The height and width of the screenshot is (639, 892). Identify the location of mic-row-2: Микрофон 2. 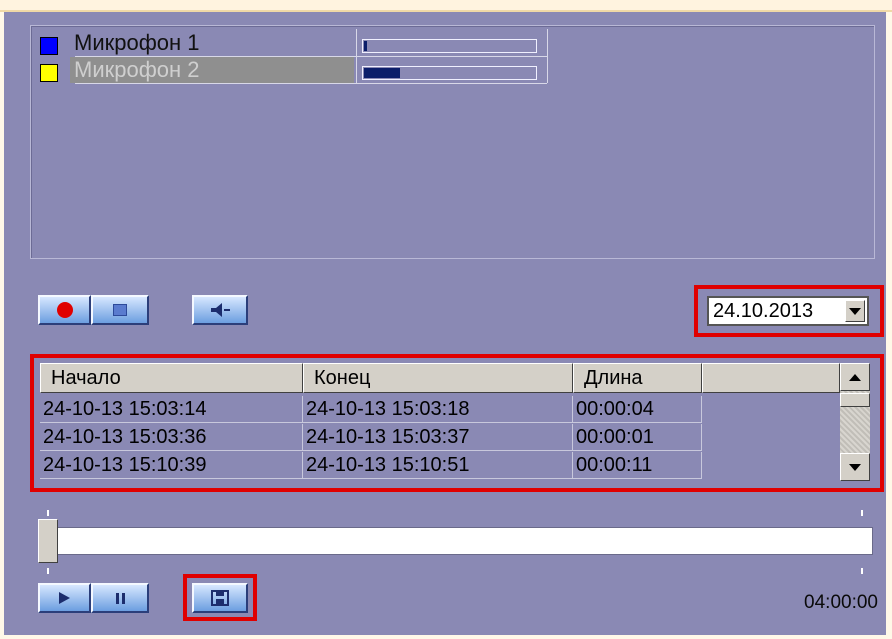
(292, 70).